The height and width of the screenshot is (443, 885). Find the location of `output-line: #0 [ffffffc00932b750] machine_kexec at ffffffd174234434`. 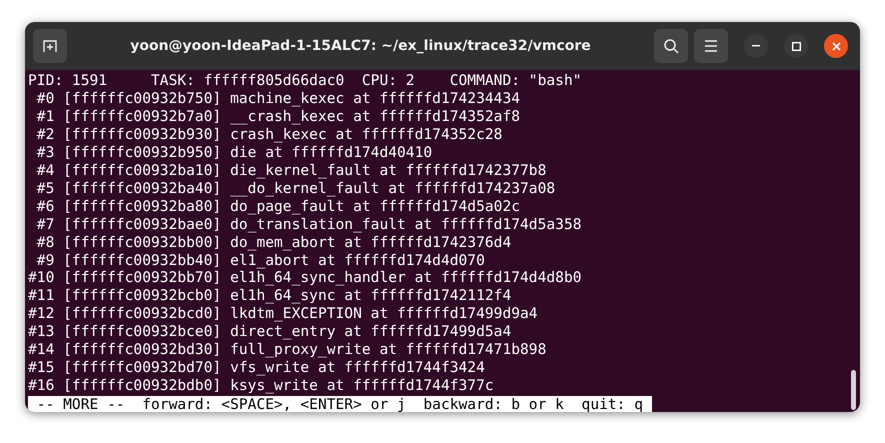

output-line: #0 [ffffffc00932b750] machine_kexec at ffffffd174234434 is located at coordinates (278, 99).